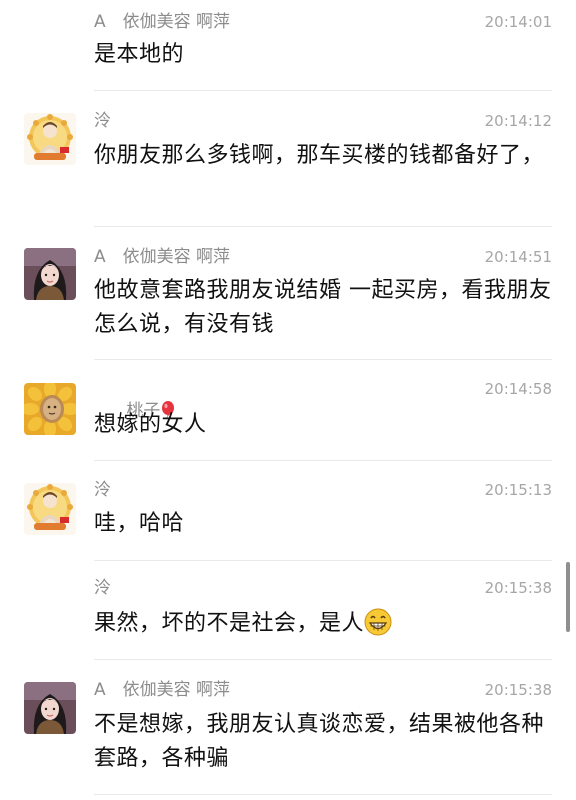 The image size is (576, 800). Describe the element at coordinates (568, 597) in the screenshot. I see `scrollbar-thumb` at that location.